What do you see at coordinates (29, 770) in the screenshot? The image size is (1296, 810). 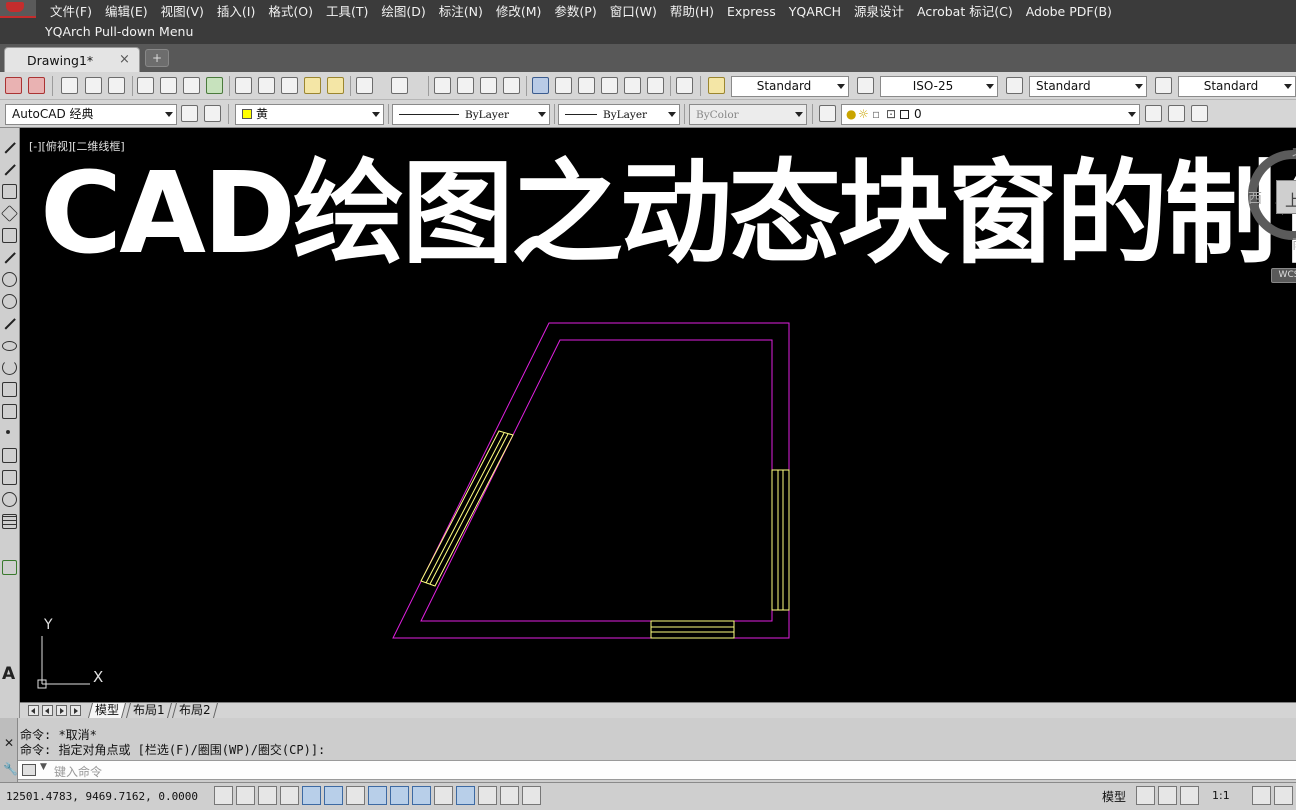 I see `command-prompt-icon` at bounding box center [29, 770].